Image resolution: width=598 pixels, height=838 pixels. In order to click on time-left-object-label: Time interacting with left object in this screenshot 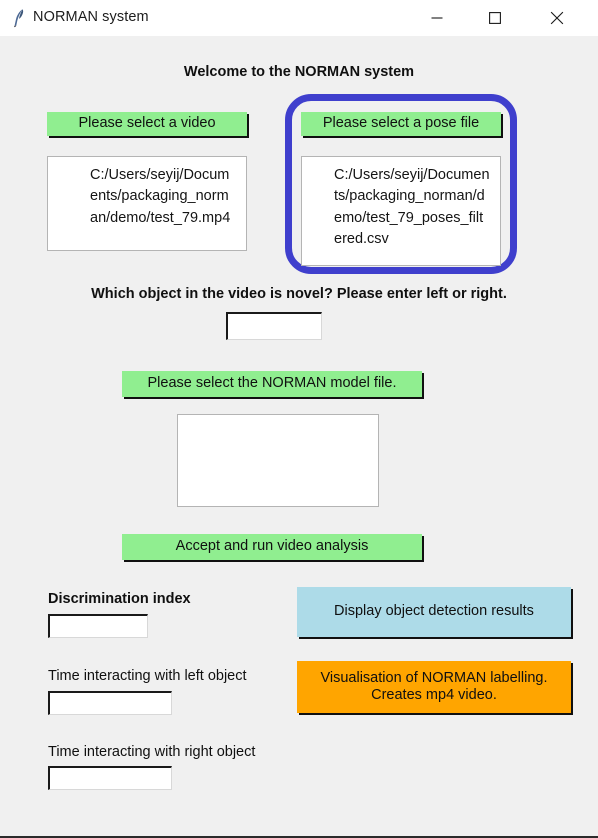, I will do `click(147, 676)`.